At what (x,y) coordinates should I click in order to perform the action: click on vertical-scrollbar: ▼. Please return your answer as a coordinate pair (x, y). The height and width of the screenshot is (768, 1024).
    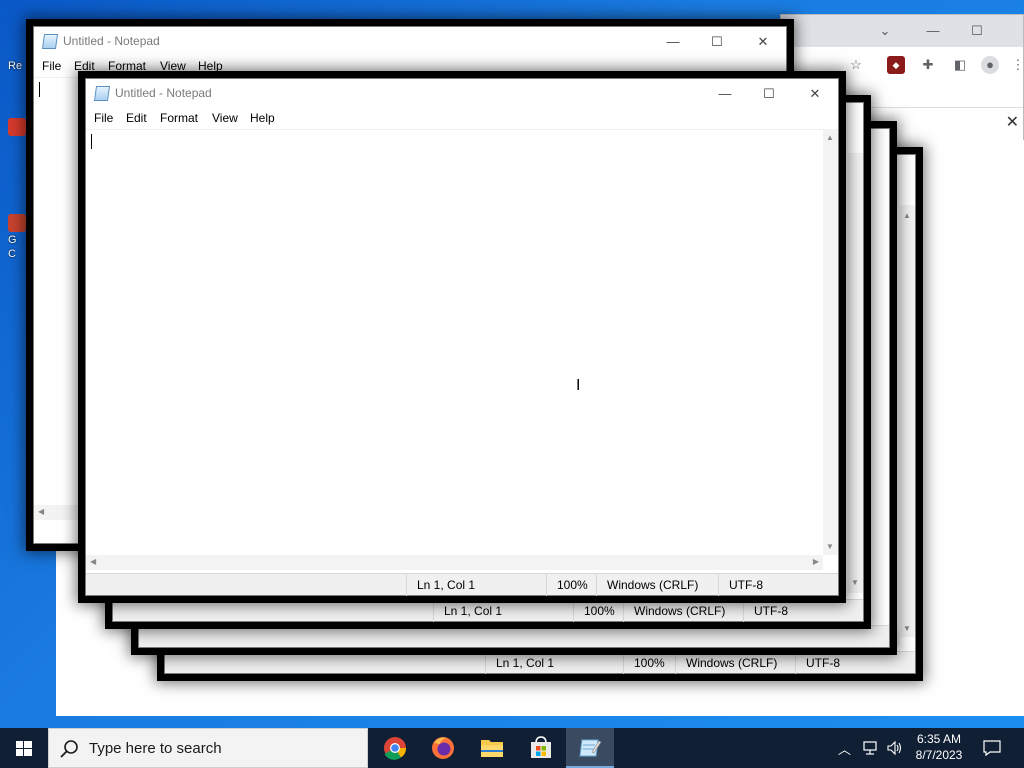
    Looking at the image, I should click on (855, 373).